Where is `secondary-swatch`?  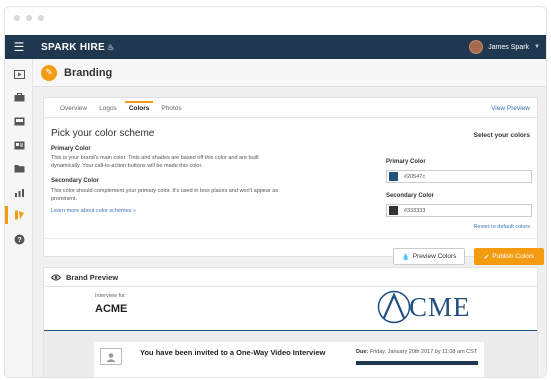 secondary-swatch is located at coordinates (393, 210).